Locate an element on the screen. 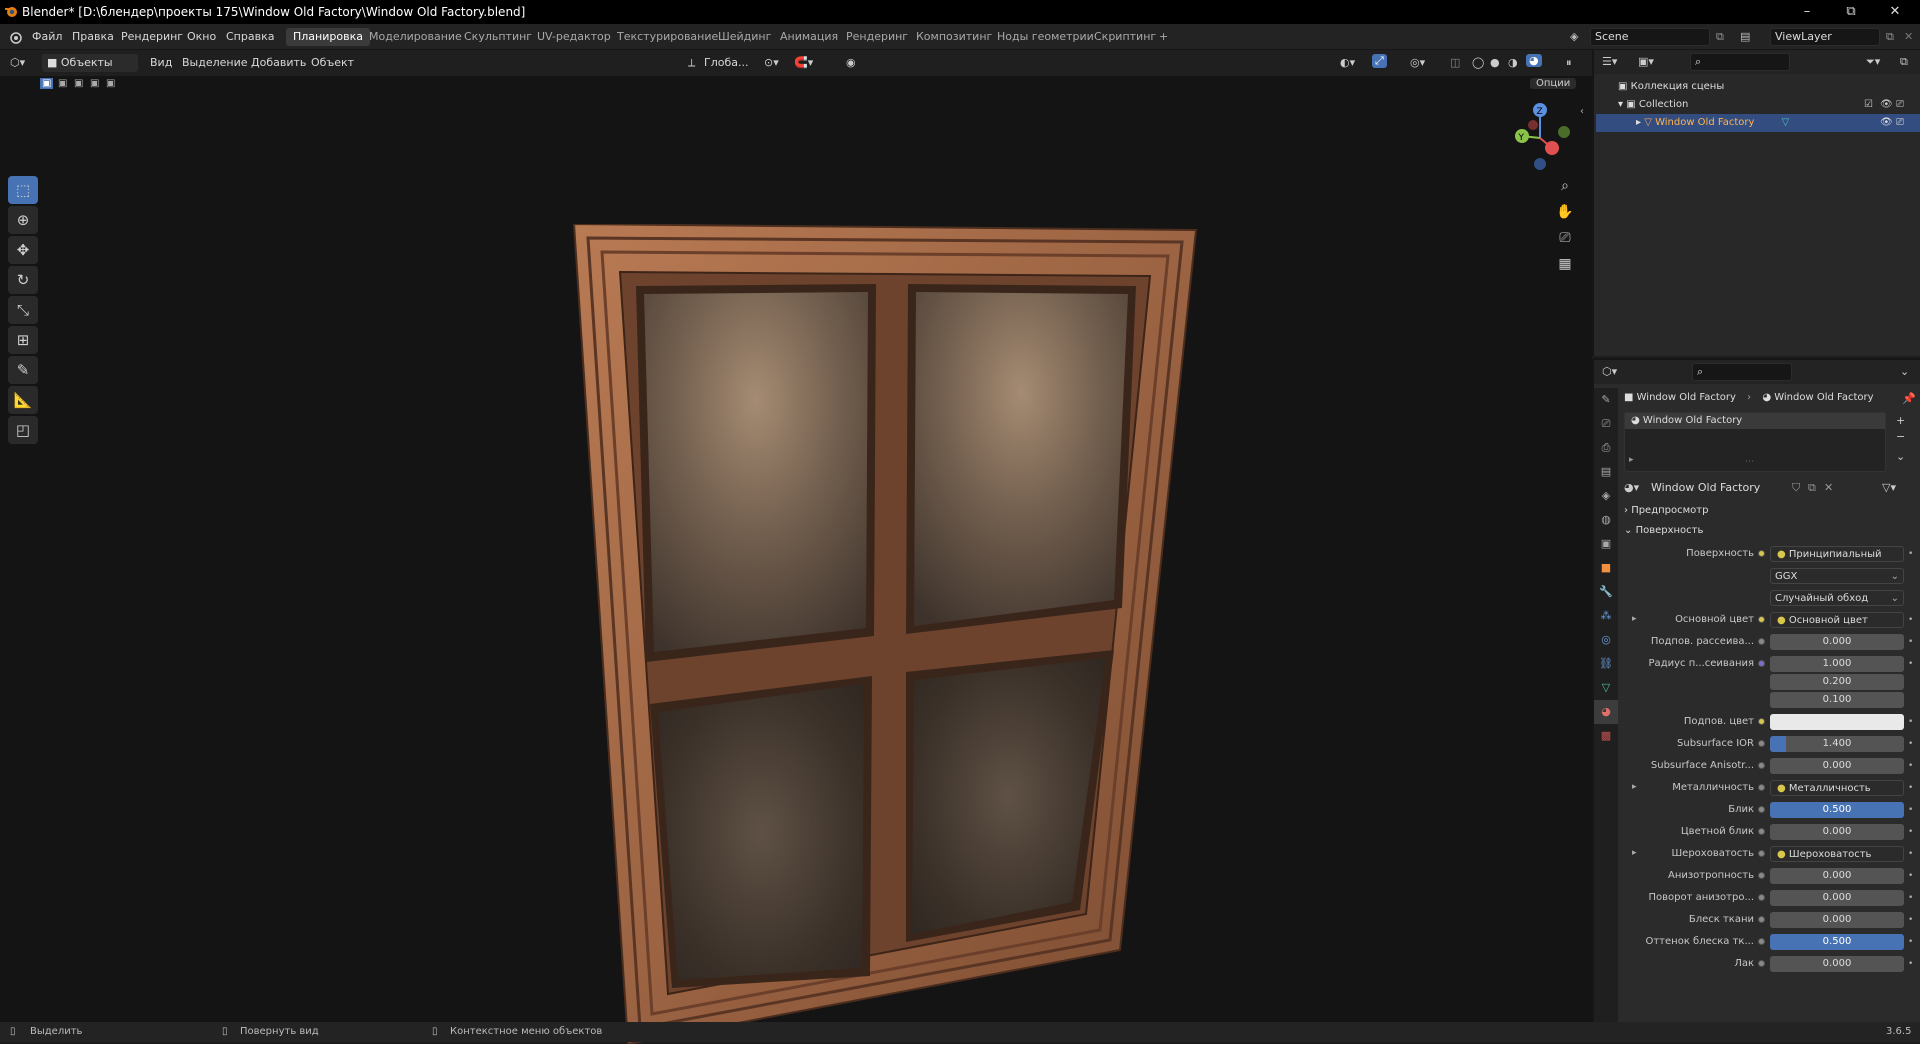 This screenshot has width=1920, height=1044. menu-render: Рендеринг is located at coordinates (152, 36).